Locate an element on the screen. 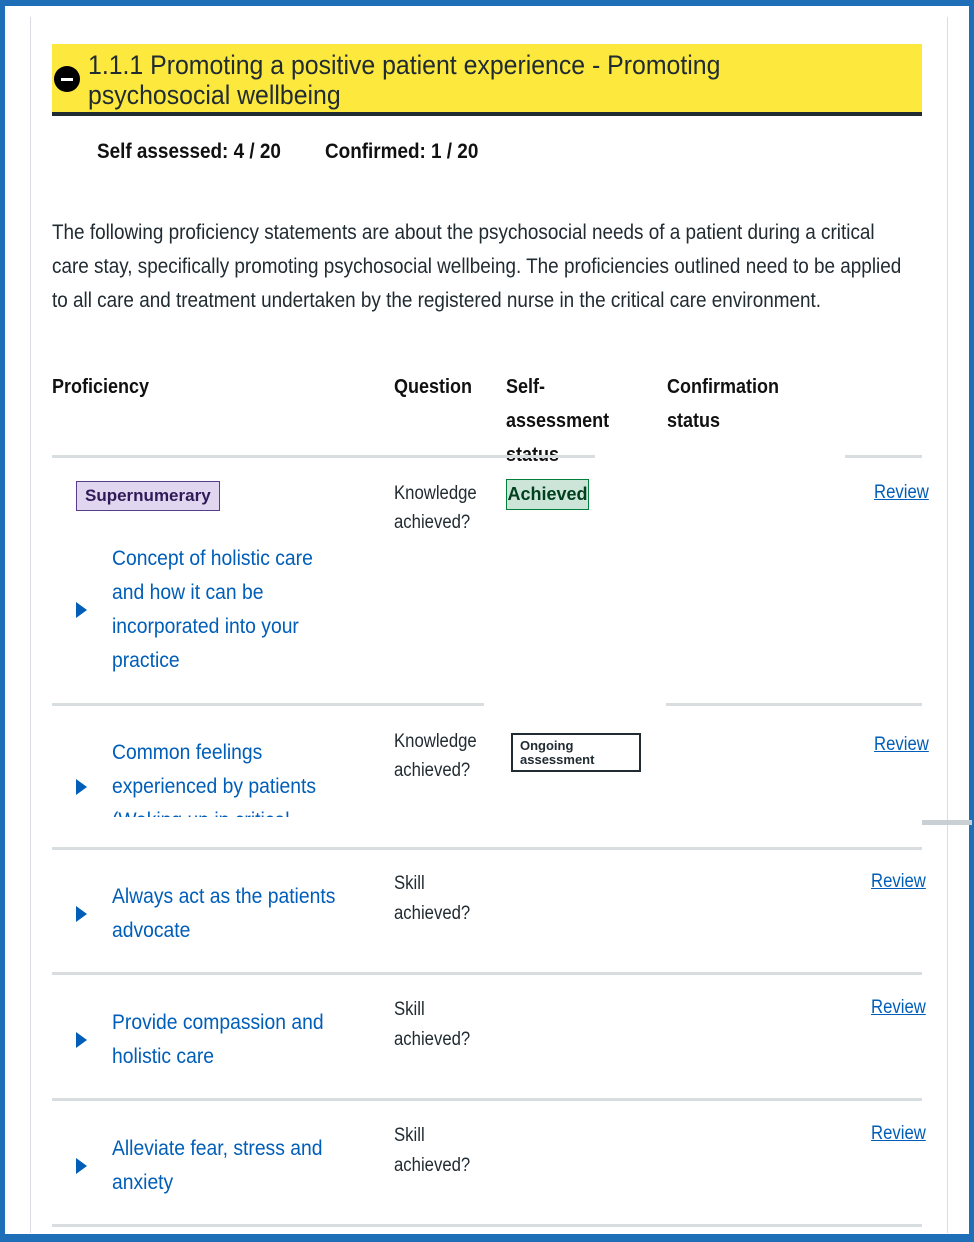 This screenshot has width=974, height=1242. col-header-proficiency: Proficiency is located at coordinates (101, 387).